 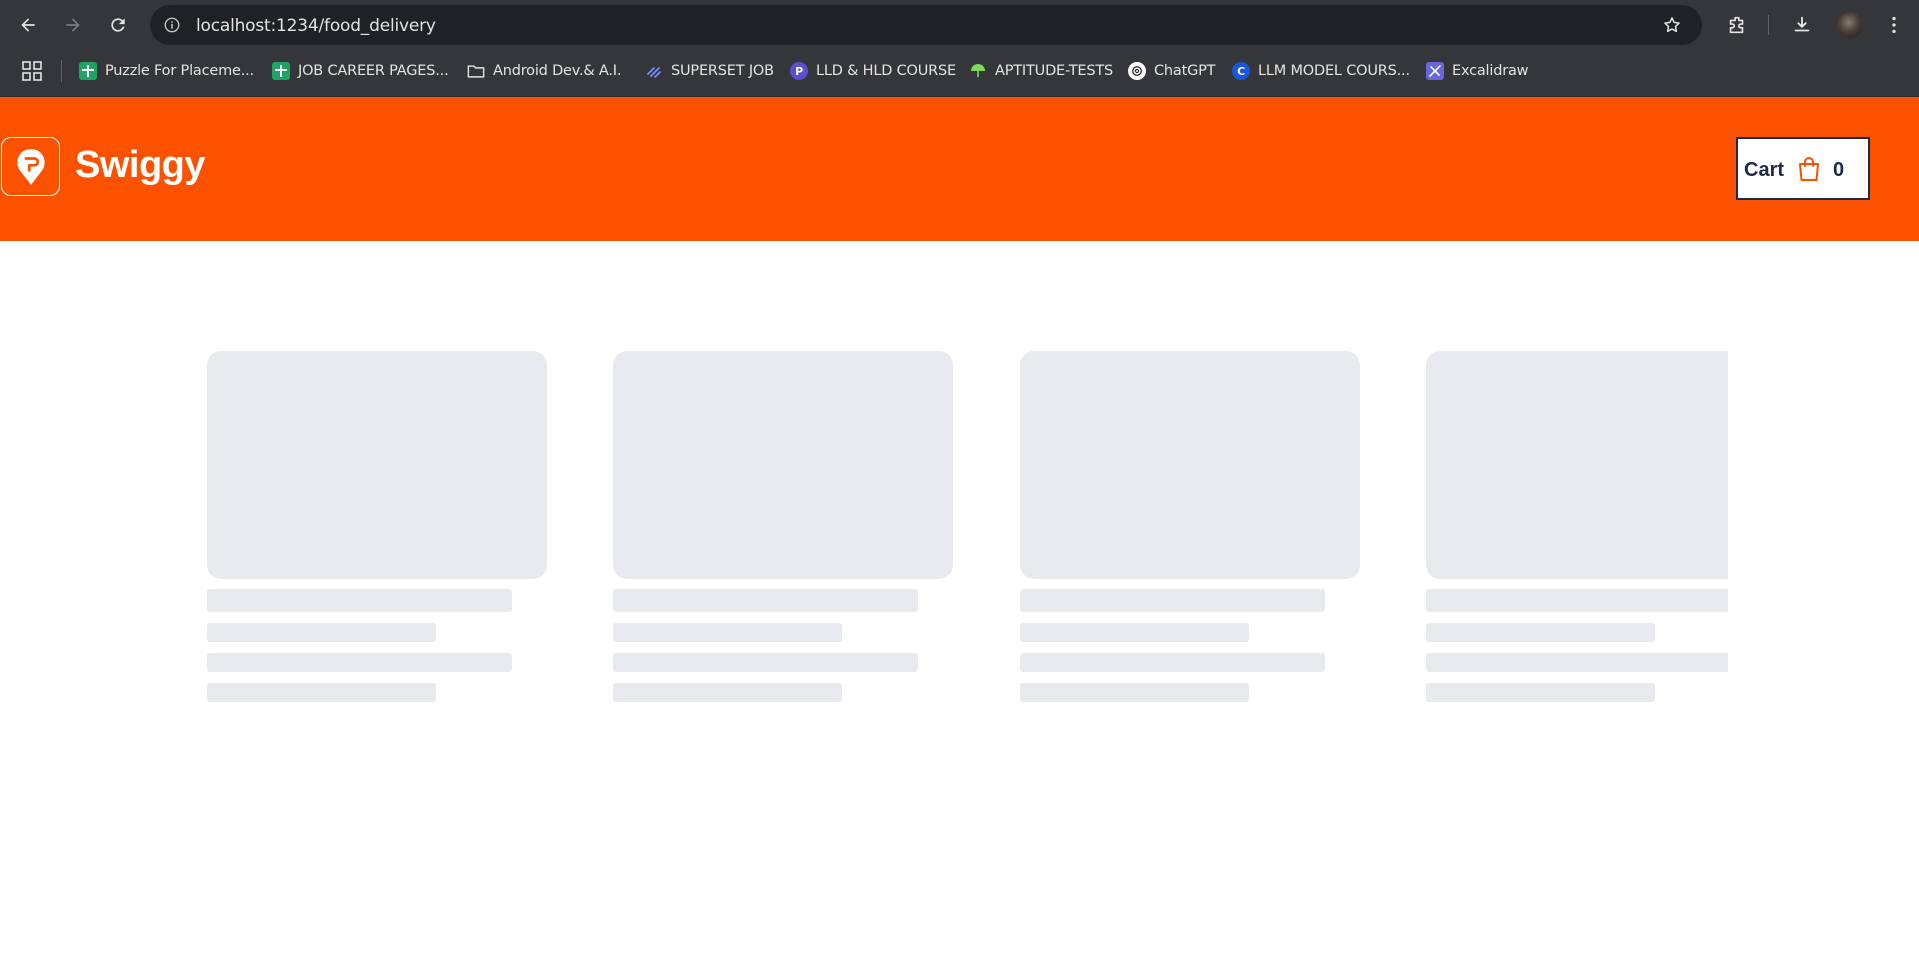 I want to click on bookmark-star-icon, so click(x=1672, y=25).